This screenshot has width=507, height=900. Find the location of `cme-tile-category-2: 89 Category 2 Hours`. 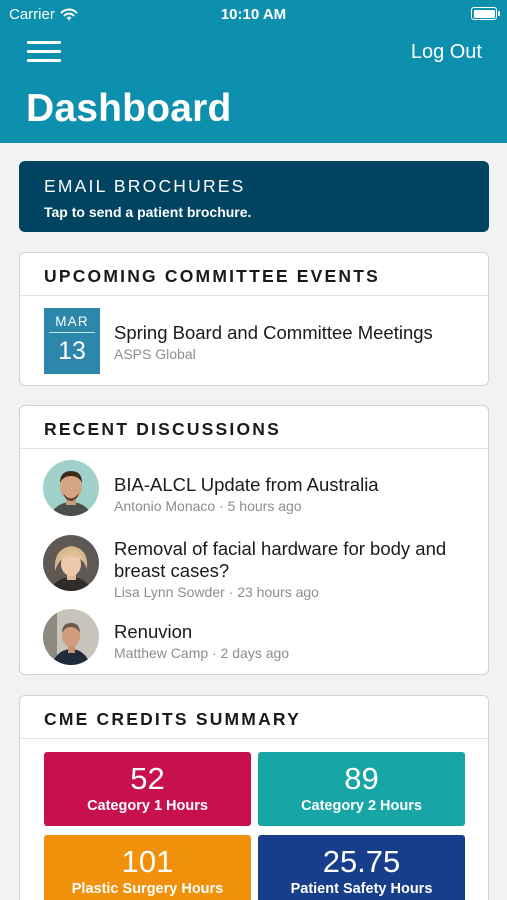

cme-tile-category-2: 89 Category 2 Hours is located at coordinates (361, 789).